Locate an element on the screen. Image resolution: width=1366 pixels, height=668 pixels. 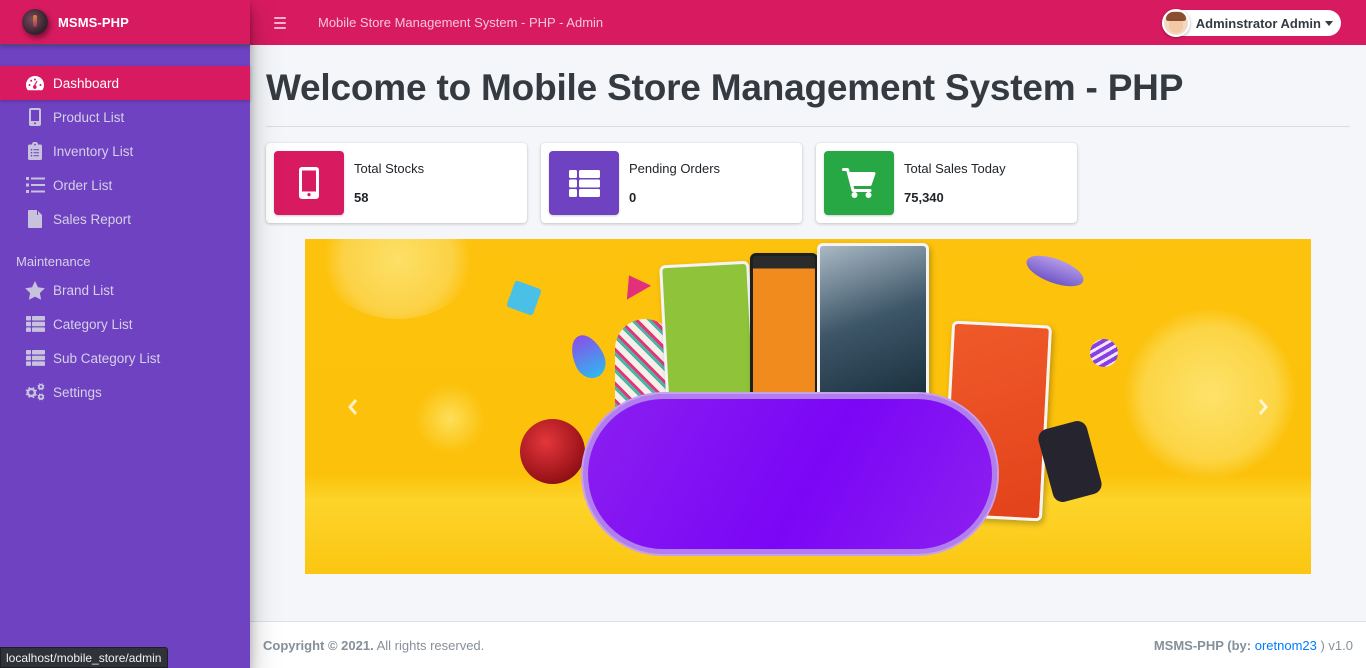
credit-suffix: ) v1.0 is located at coordinates (1334, 645).